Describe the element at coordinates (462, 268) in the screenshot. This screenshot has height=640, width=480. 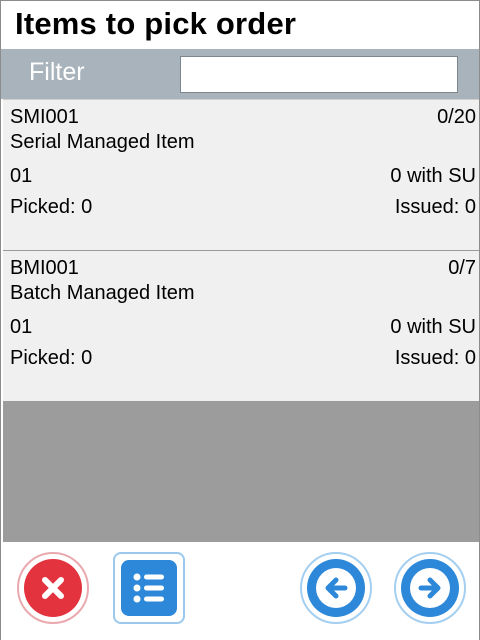
I see `item-quantity: 0/7` at that location.